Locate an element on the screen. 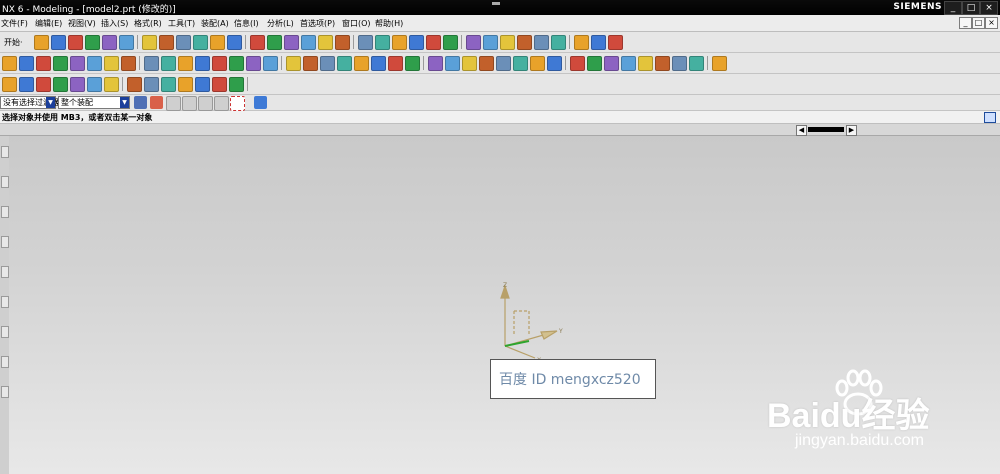  snap-point-icon is located at coordinates (156, 102).